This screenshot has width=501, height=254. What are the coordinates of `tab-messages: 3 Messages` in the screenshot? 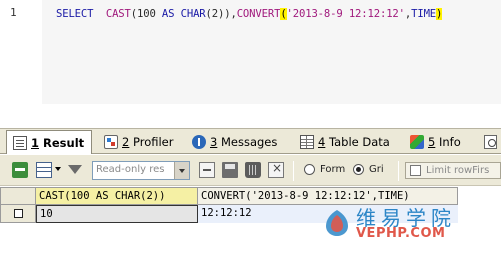 It's located at (236, 142).